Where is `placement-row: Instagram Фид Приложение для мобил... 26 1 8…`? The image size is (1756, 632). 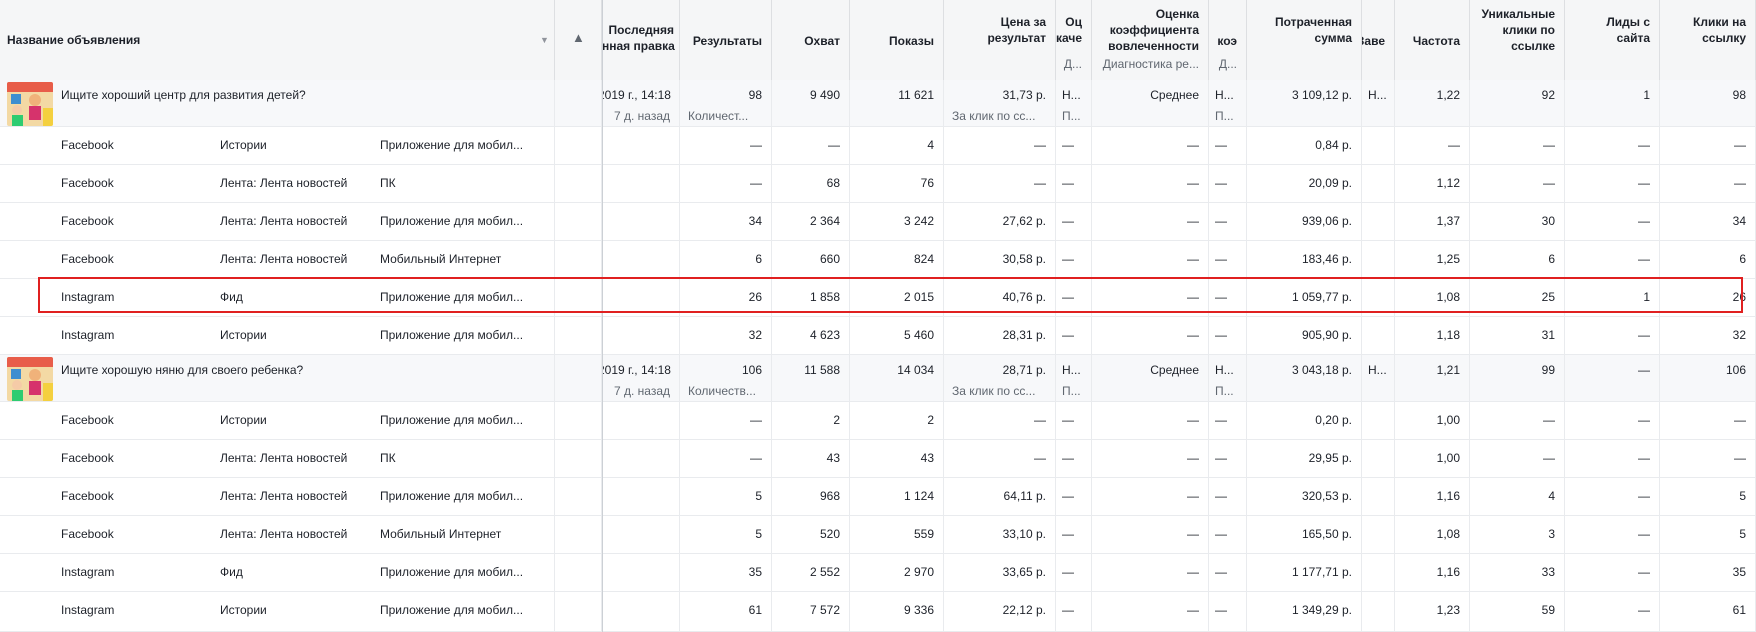
placement-row: Instagram Фид Приложение для мобил... 26 1 8… is located at coordinates (878, 298).